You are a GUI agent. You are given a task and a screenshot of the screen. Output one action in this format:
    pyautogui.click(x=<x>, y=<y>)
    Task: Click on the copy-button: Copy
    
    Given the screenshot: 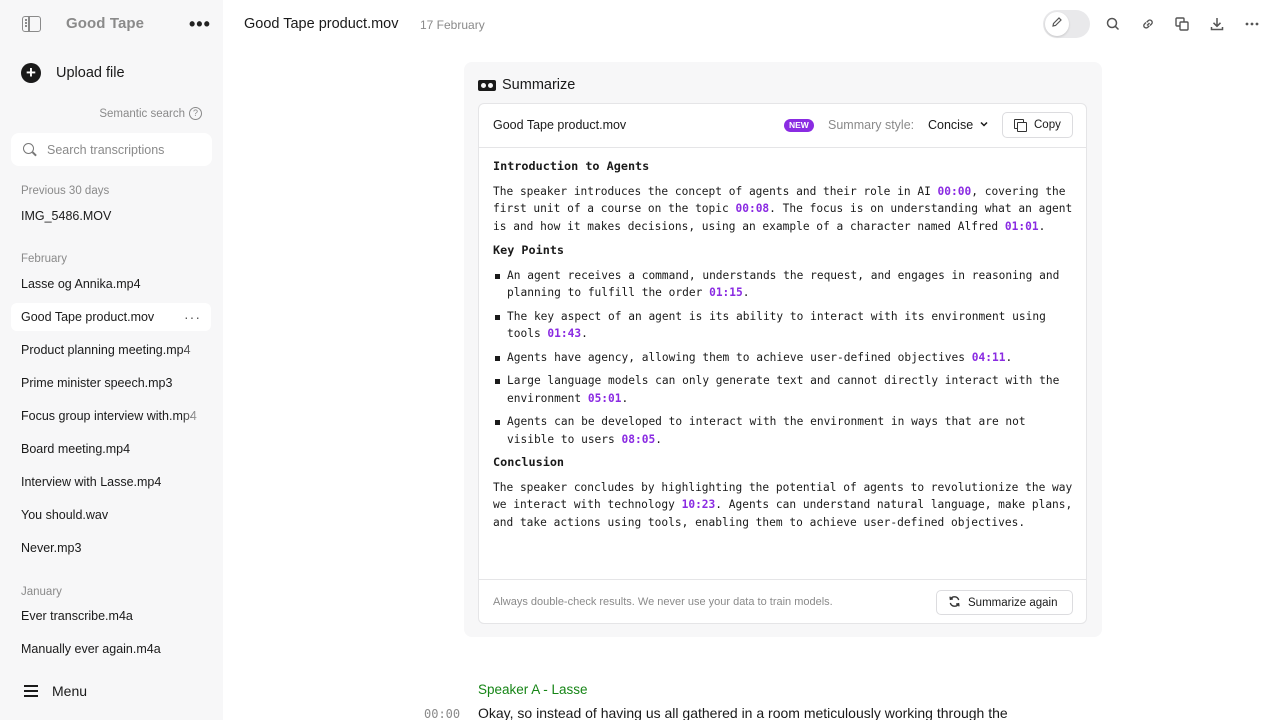 What is the action you would take?
    pyautogui.click(x=1037, y=125)
    